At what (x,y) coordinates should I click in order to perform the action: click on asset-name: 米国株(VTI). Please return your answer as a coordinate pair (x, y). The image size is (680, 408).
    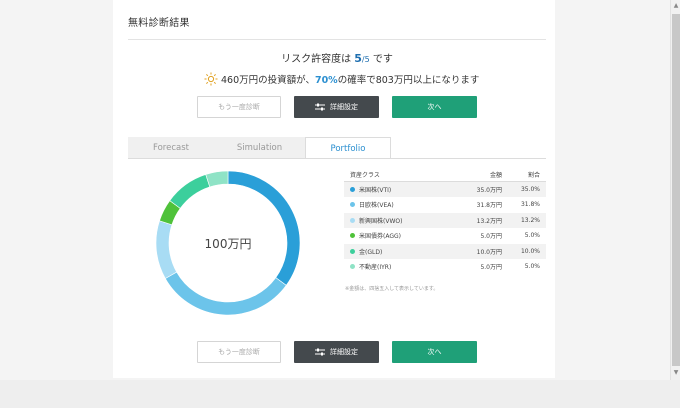
    Looking at the image, I should click on (375, 190).